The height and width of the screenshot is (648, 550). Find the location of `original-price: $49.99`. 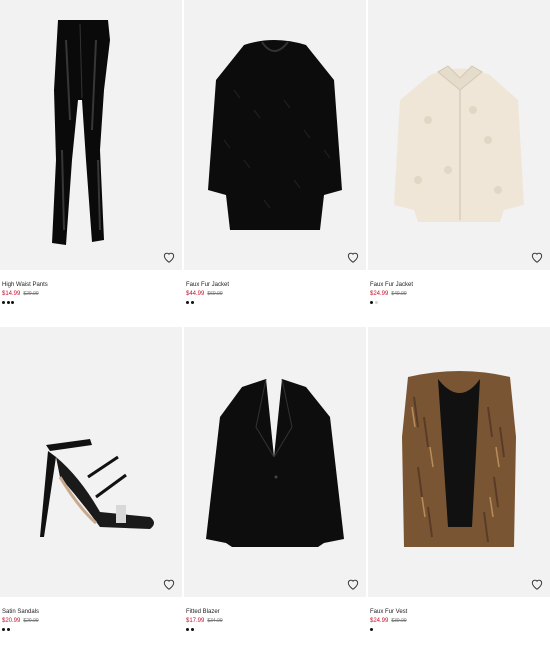

original-price: $49.99 is located at coordinates (399, 294).